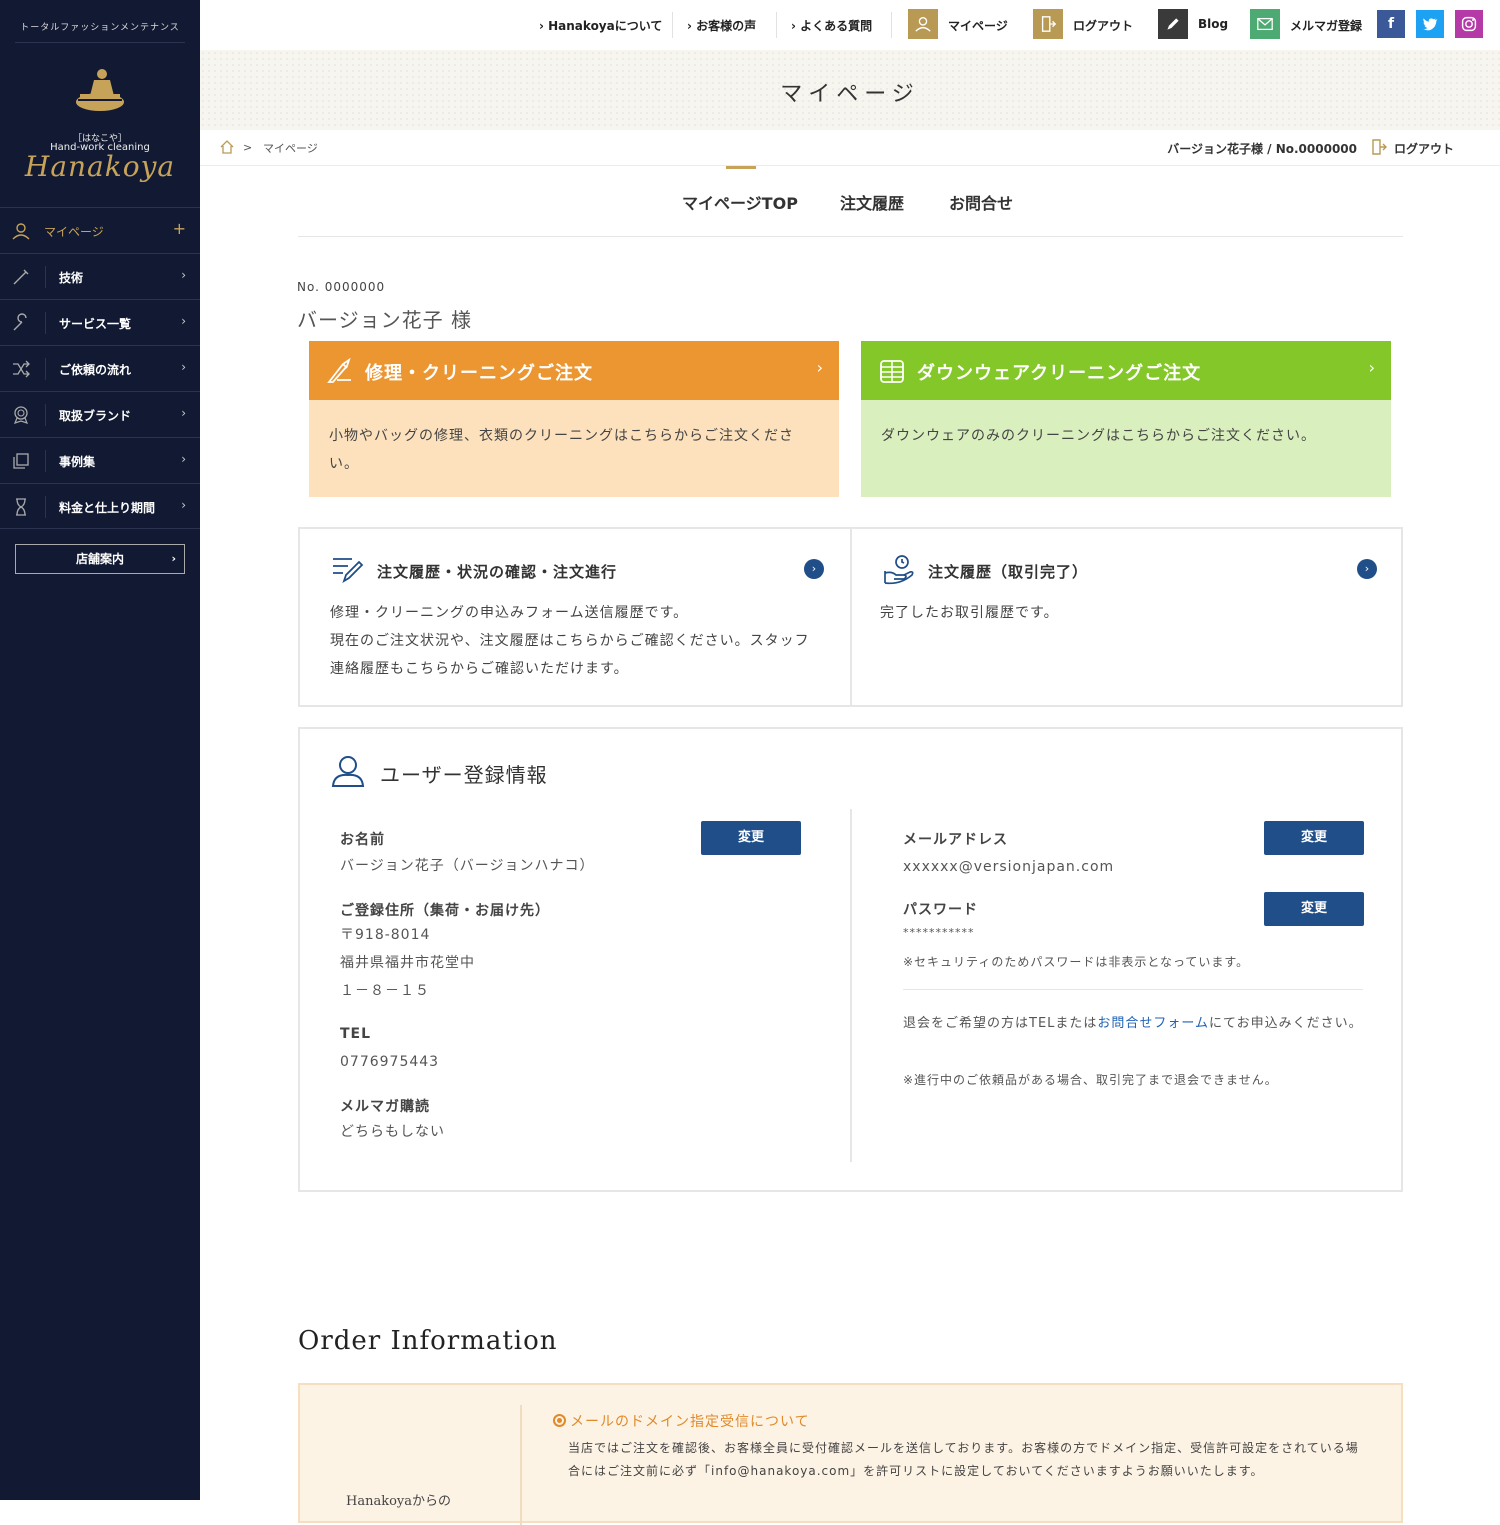  Describe the element at coordinates (479, 373) in the screenshot. I see `order-card-title: 修理・クリーニングご注文` at that location.